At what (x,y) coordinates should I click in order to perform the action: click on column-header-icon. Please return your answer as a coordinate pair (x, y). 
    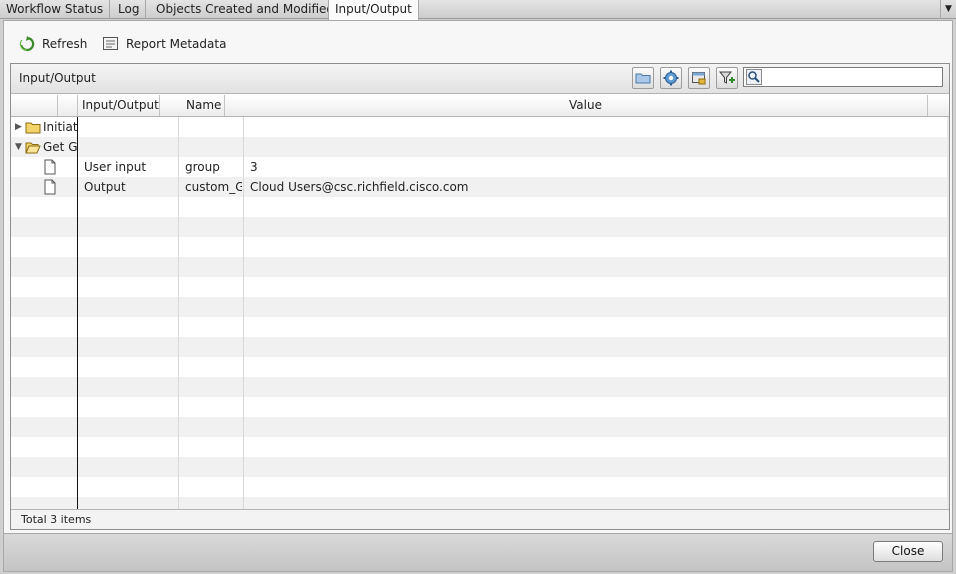
    Looking at the image, I should click on (68, 105).